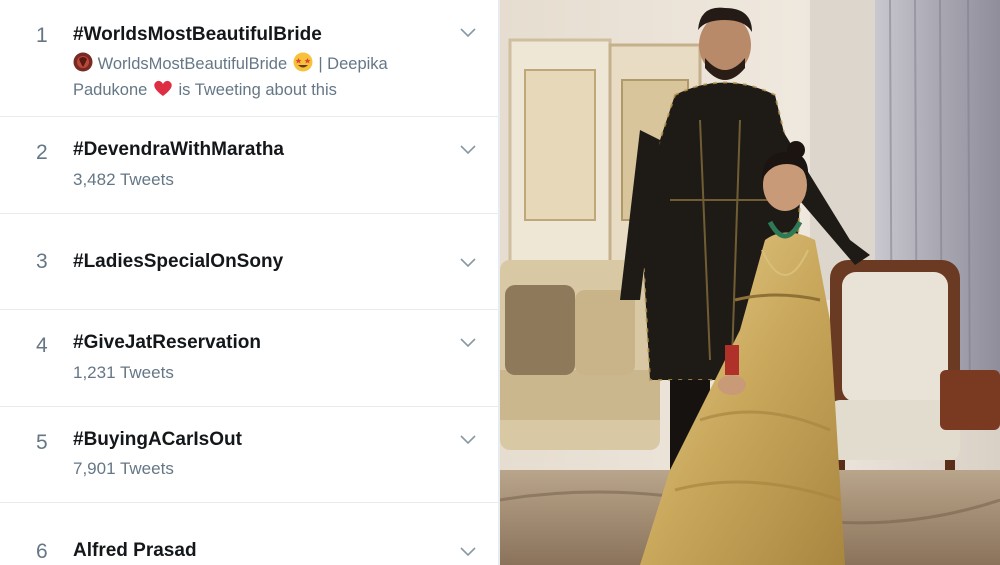 The width and height of the screenshot is (1000, 565). What do you see at coordinates (123, 468) in the screenshot?
I see `trend-tweet-count: 7,901 Tweets` at bounding box center [123, 468].